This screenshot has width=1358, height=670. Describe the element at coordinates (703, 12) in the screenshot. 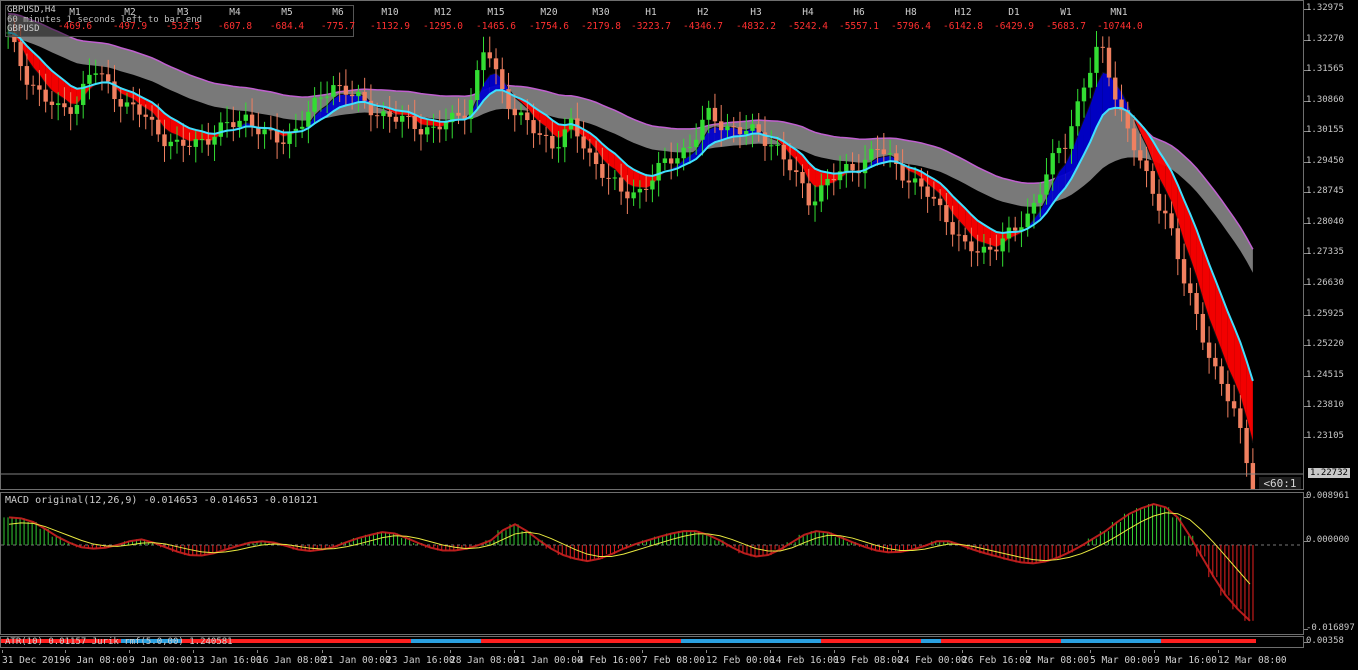

I see `tf-name-h2: H2` at that location.